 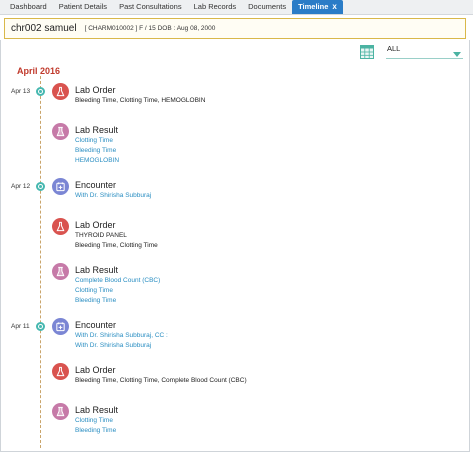 I want to click on chevron-down-icon, so click(x=457, y=54).